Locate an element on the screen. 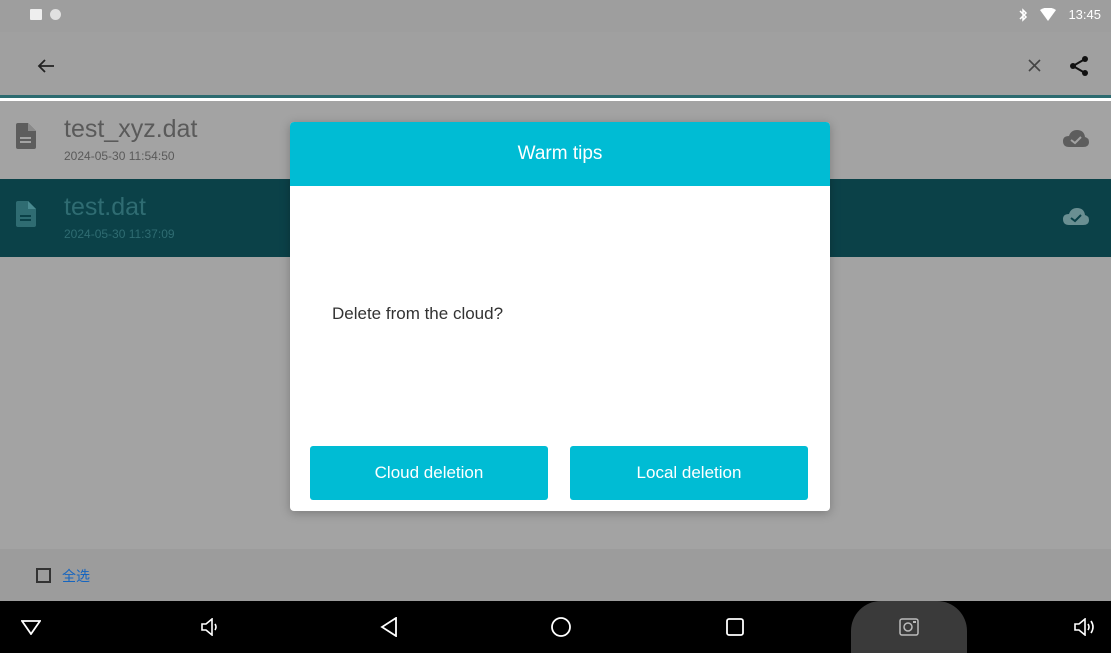 The width and height of the screenshot is (1111, 653). dialog-header: Warm tips is located at coordinates (560, 154).